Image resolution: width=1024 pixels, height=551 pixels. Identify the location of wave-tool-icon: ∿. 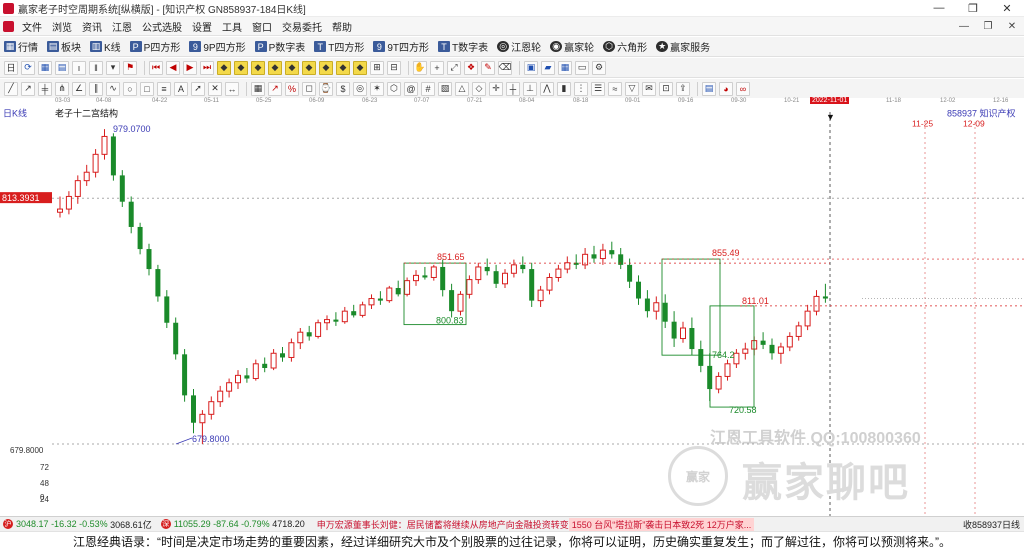
(113, 88).